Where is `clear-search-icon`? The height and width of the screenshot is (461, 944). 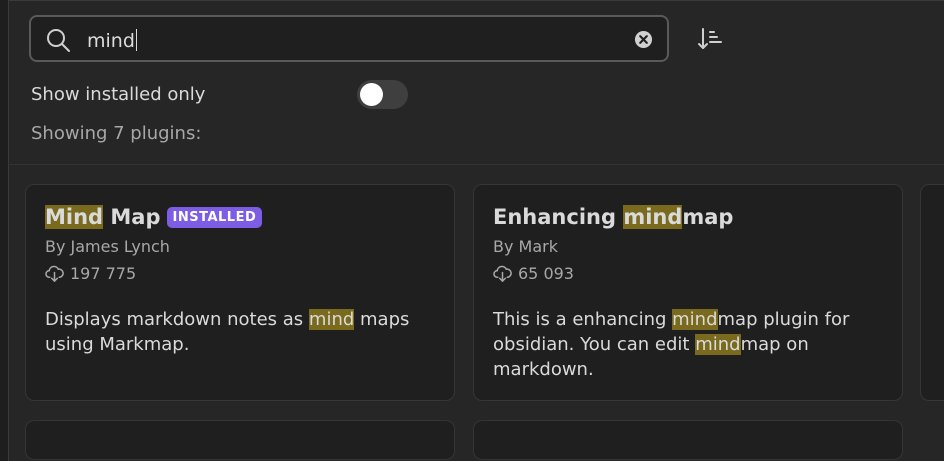 clear-search-icon is located at coordinates (643, 39).